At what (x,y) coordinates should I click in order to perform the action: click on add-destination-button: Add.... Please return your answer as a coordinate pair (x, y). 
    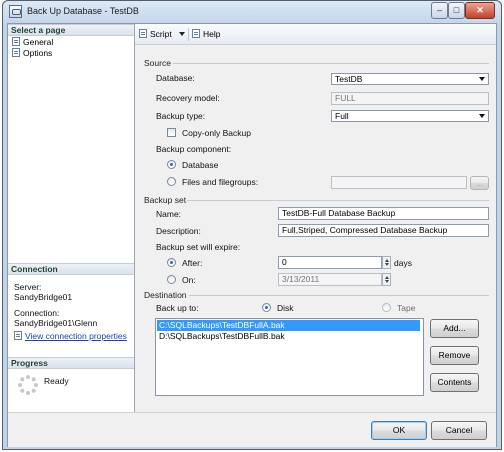
    Looking at the image, I should click on (454, 328).